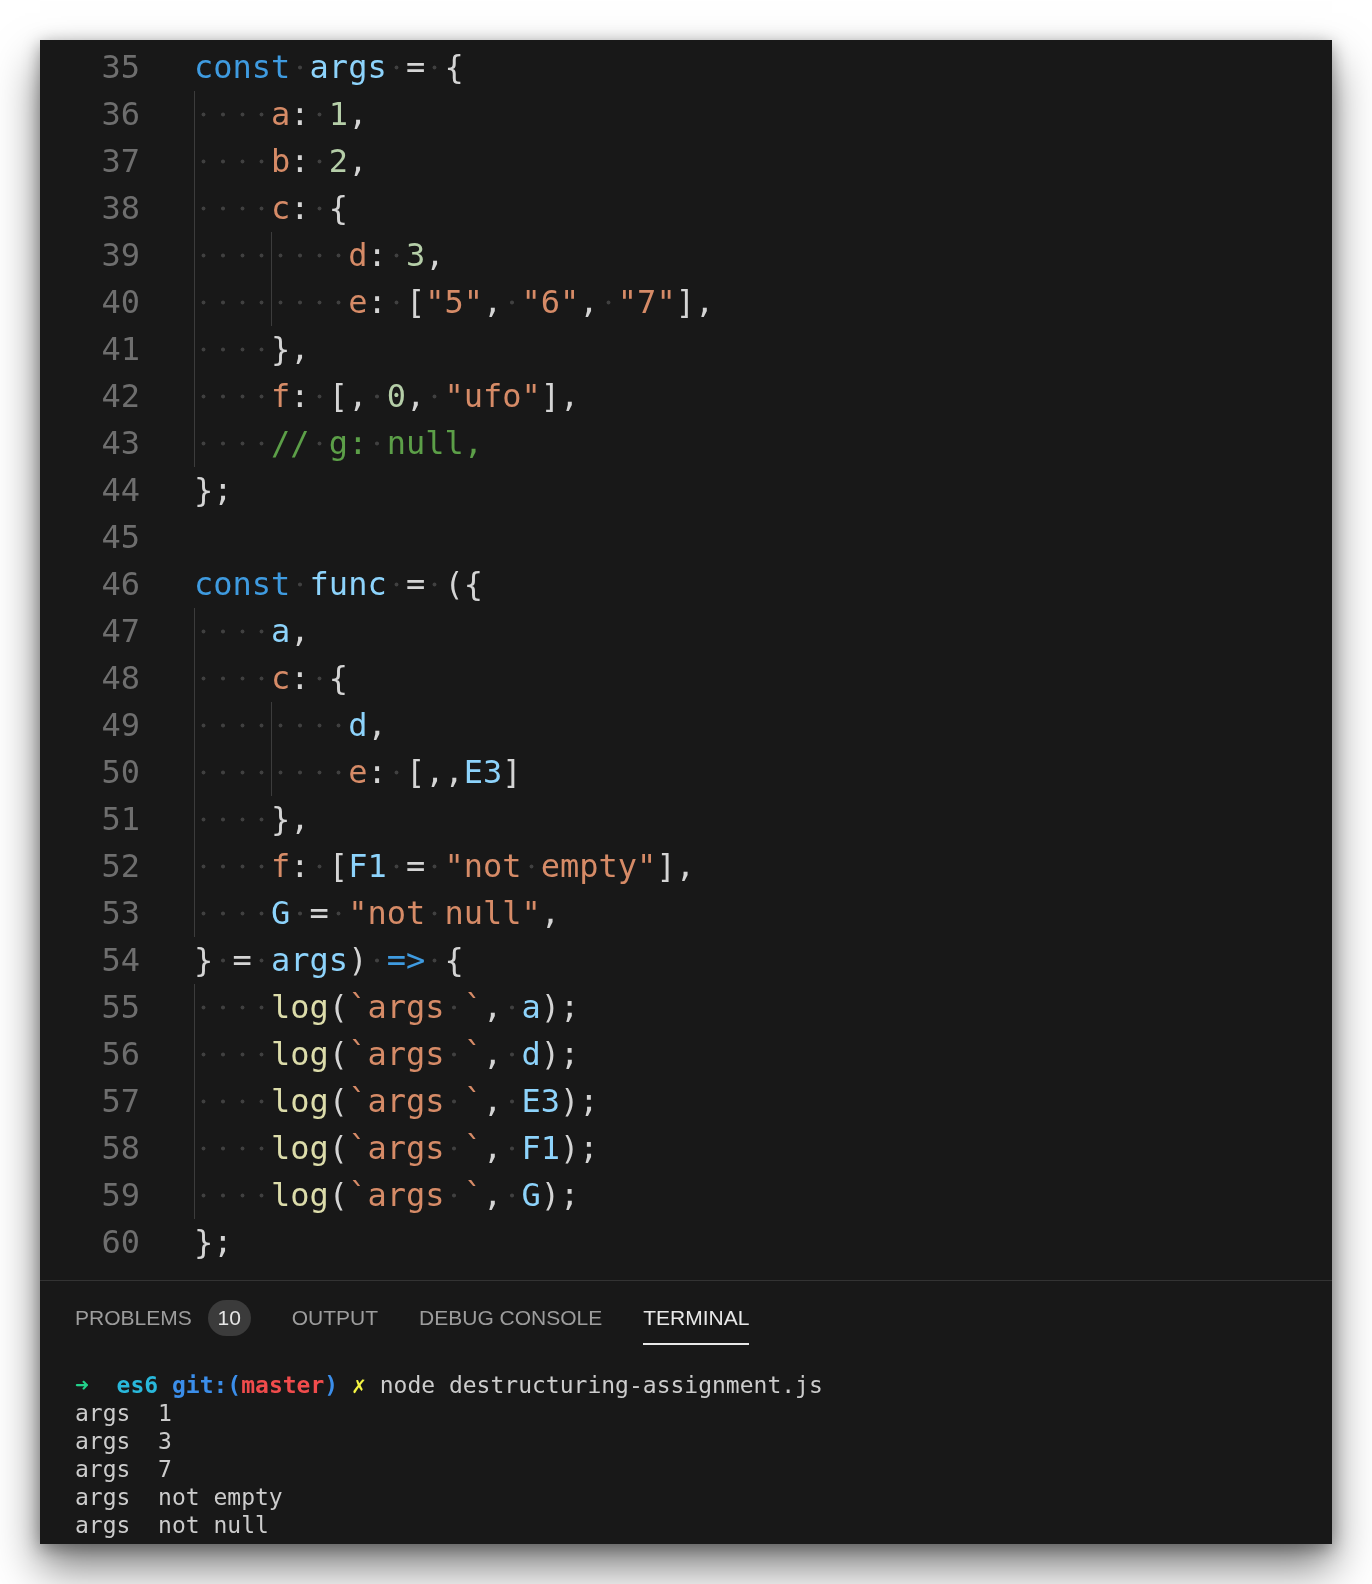 This screenshot has height=1584, width=1372. I want to click on code-line: log(`args `, G);, so click(387, 1195).